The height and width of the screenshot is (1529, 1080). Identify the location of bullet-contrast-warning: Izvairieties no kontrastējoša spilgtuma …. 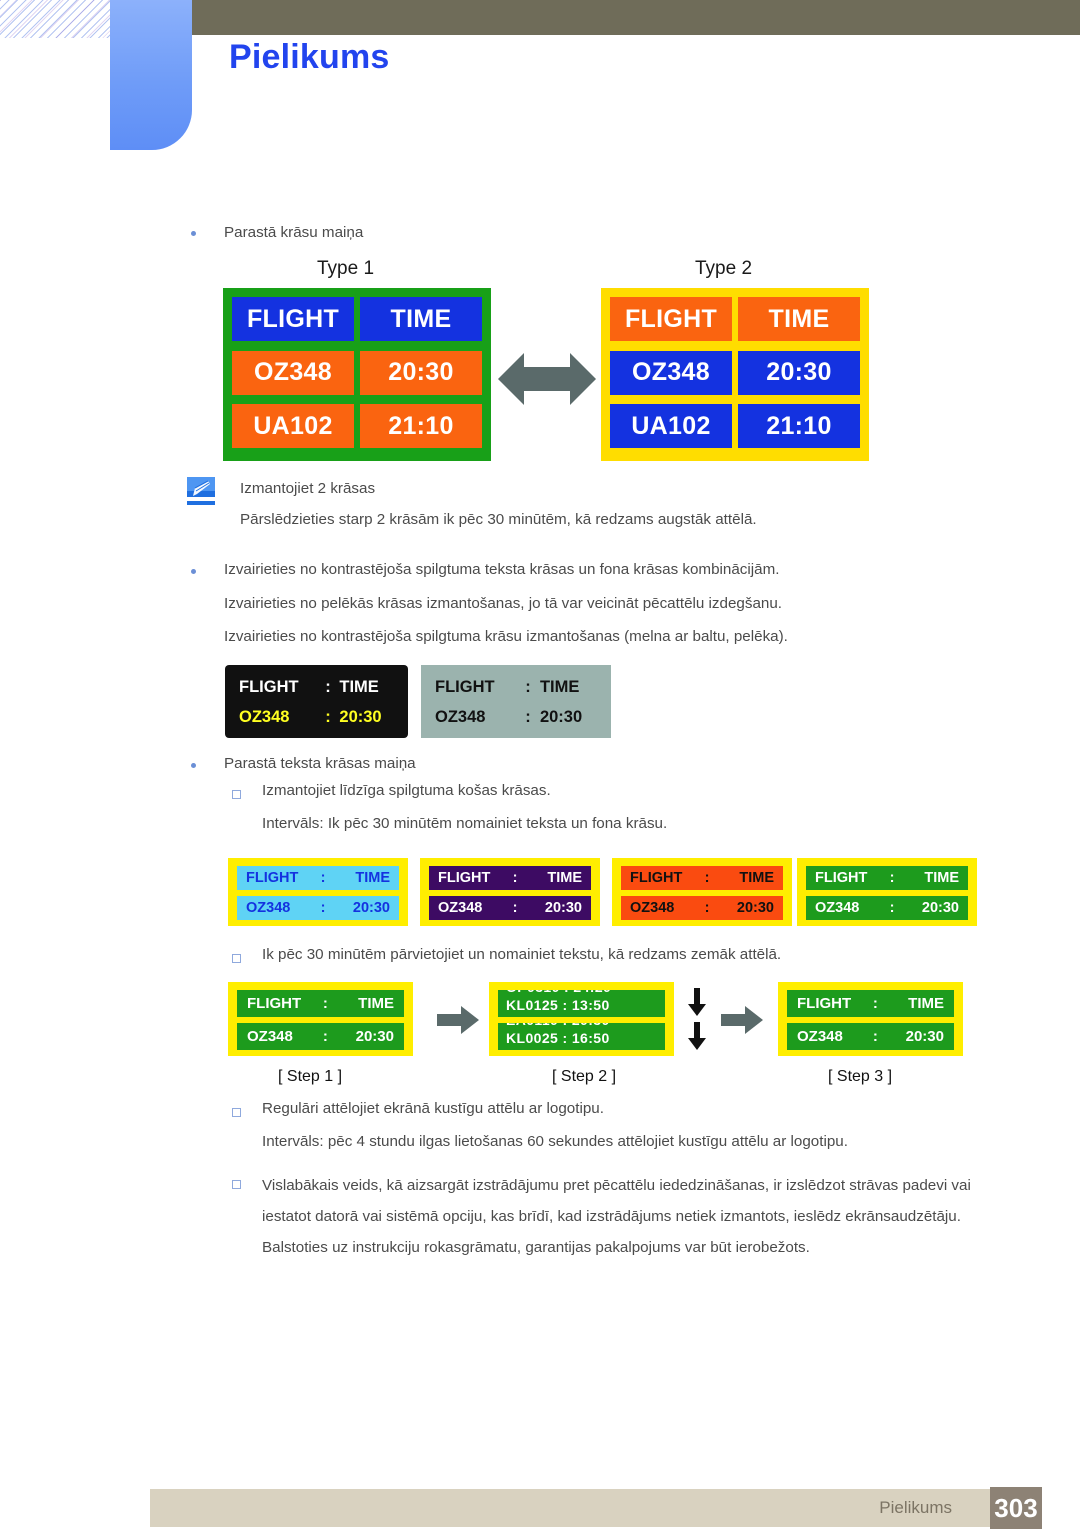
(502, 569).